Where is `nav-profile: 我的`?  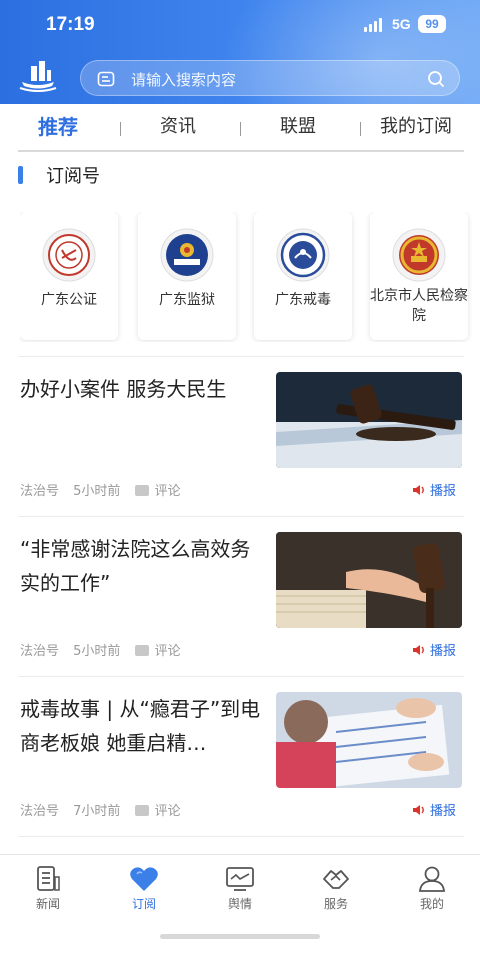
nav-profile: 我的 is located at coordinates (432, 888).